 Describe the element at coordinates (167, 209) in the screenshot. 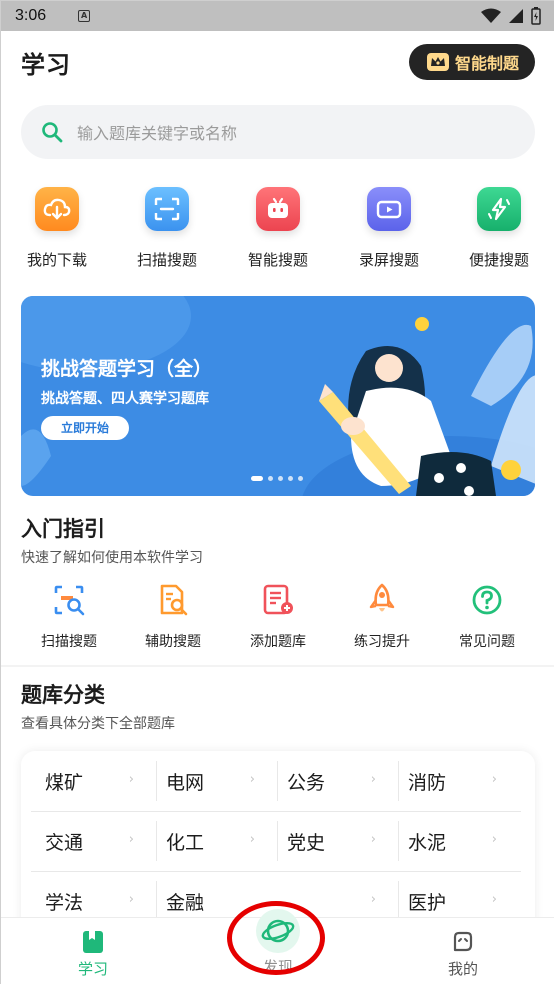

I see `scan-frame-icon` at that location.